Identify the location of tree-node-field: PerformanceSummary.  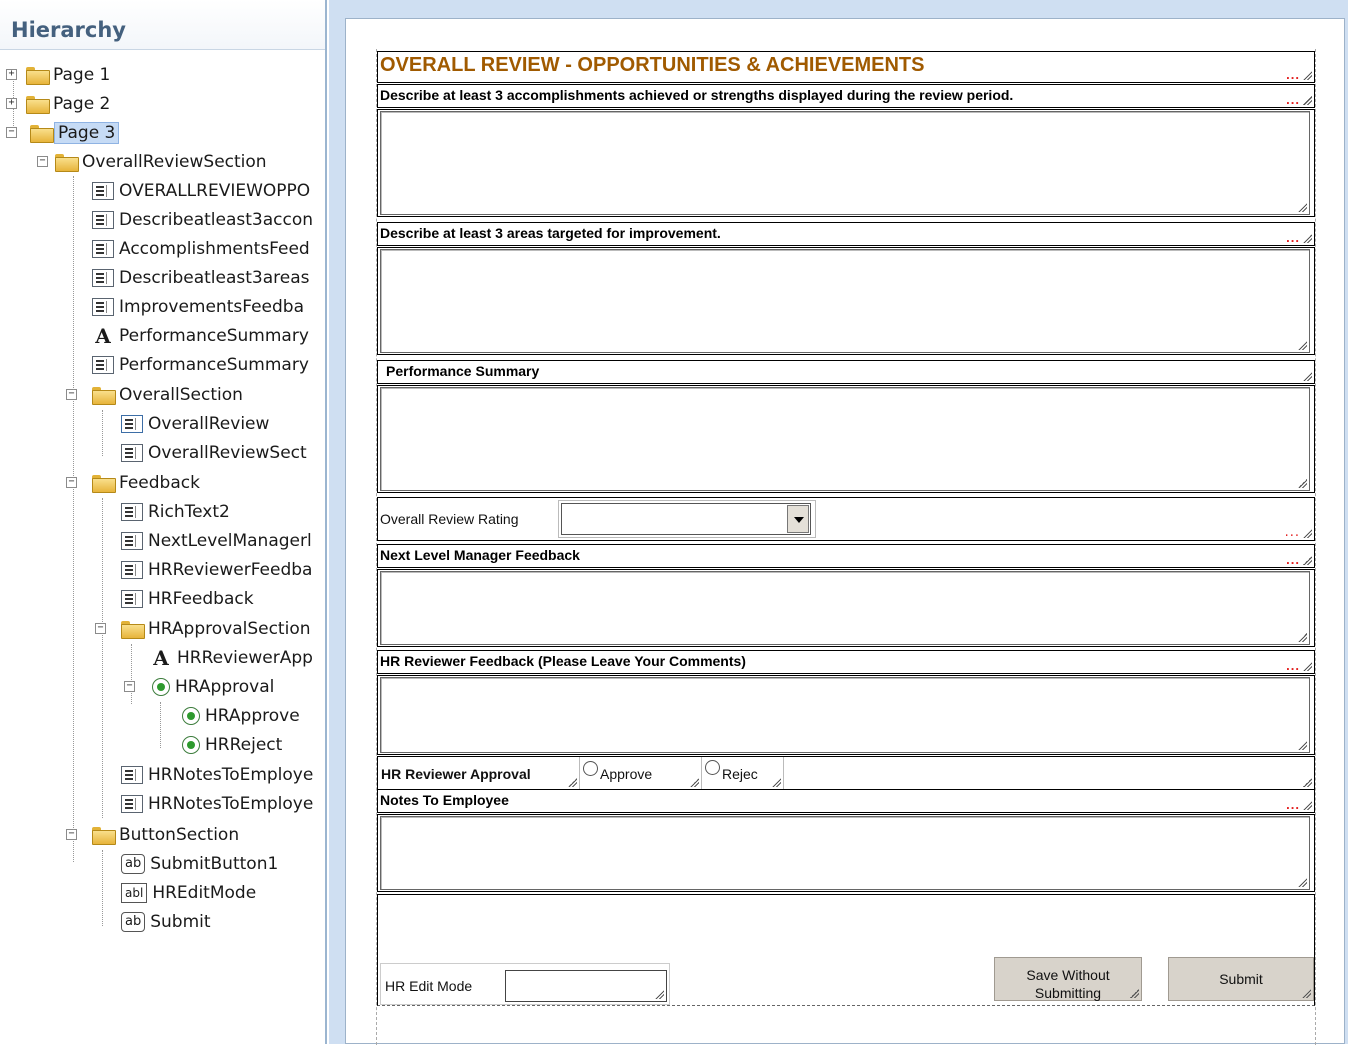
(200, 365).